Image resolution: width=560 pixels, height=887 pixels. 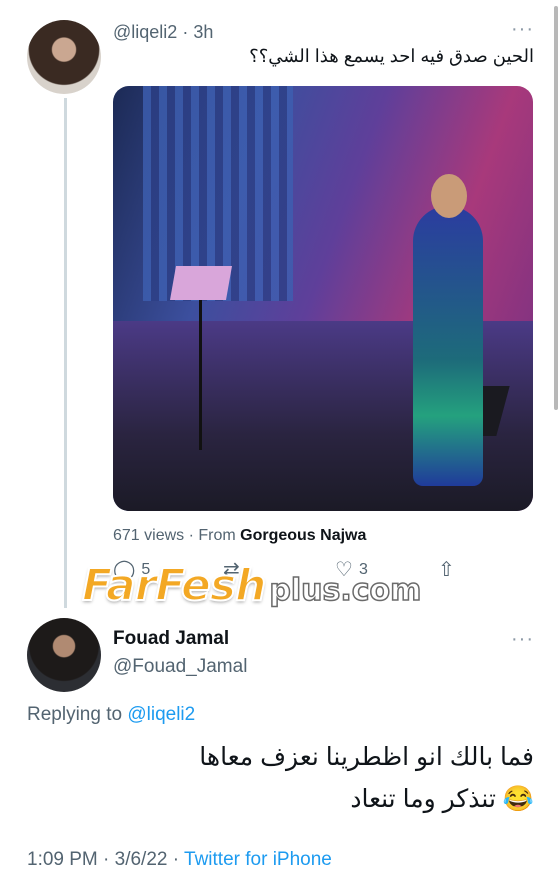 What do you see at coordinates (556, 208) in the screenshot?
I see `scrollbar` at bounding box center [556, 208].